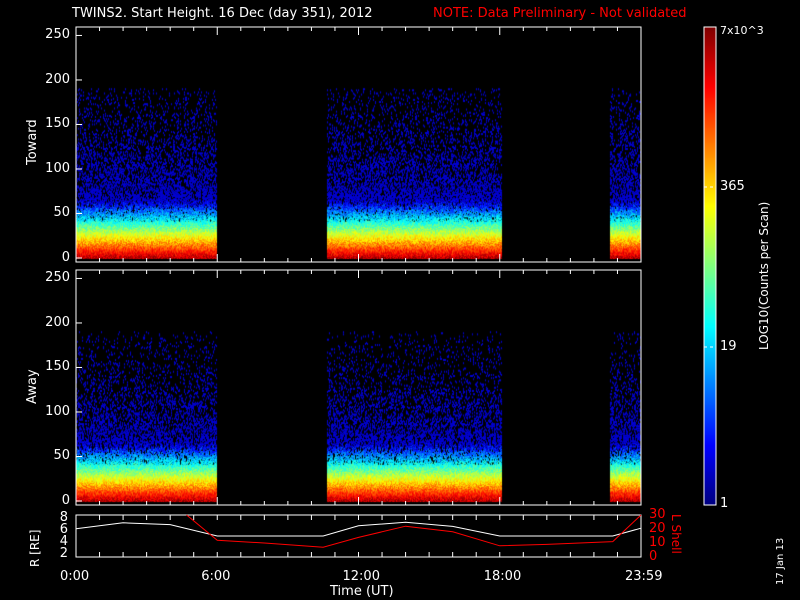 This screenshot has height=600, width=800. Describe the element at coordinates (32, 386) in the screenshot. I see `panel2-ylabel: Away` at that location.